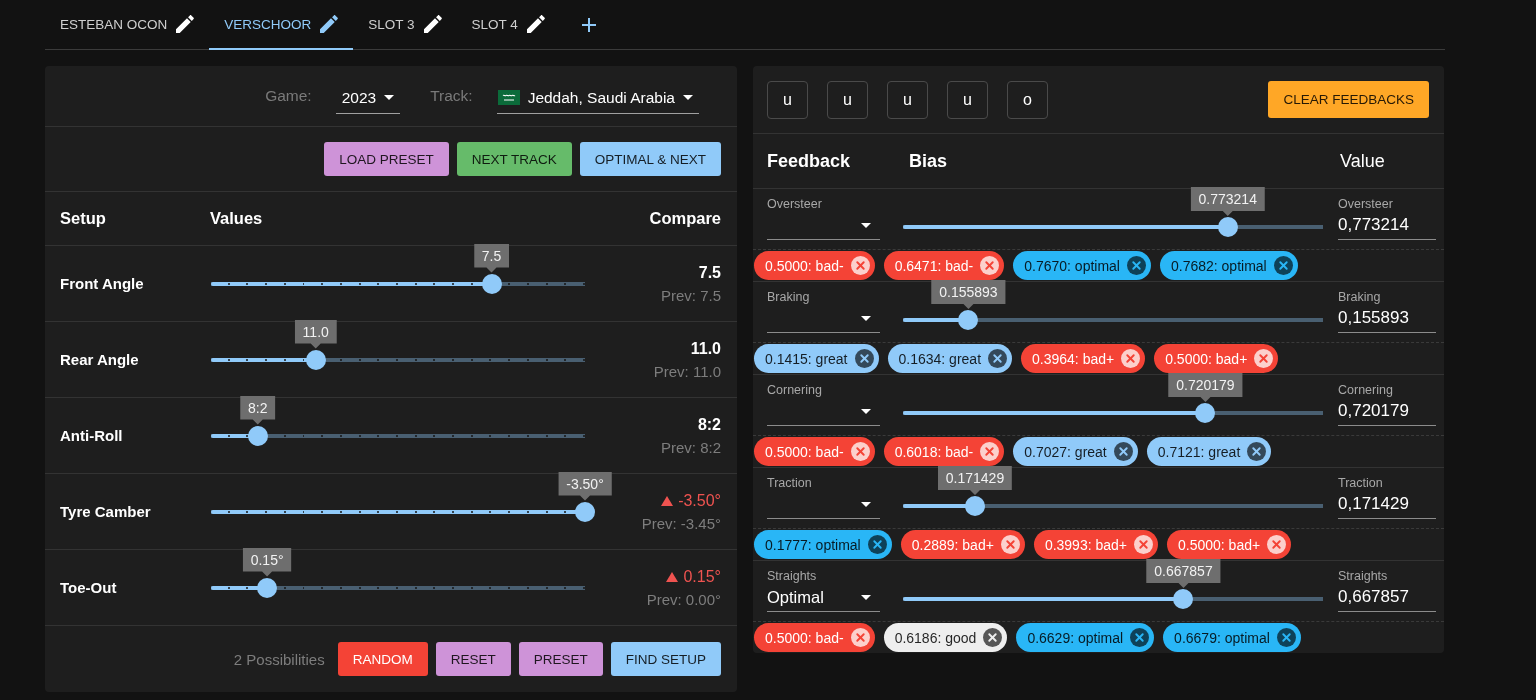 The image size is (1536, 700). What do you see at coordinates (1085, 637) in the screenshot?
I see `feedback-chip: 0.6629: optimal` at bounding box center [1085, 637].